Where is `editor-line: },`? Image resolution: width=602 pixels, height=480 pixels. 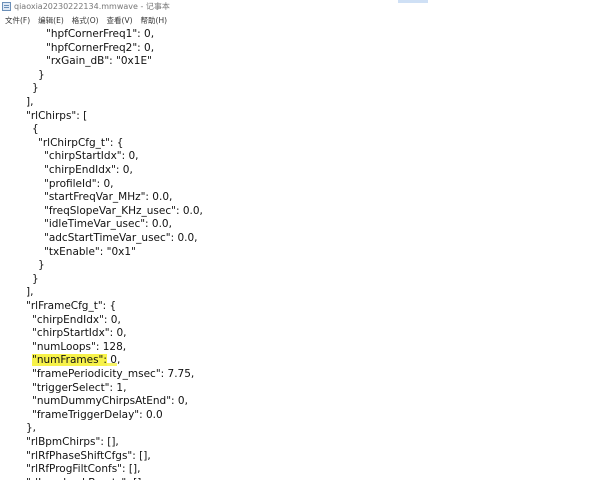
editor-line: }, is located at coordinates (31, 428).